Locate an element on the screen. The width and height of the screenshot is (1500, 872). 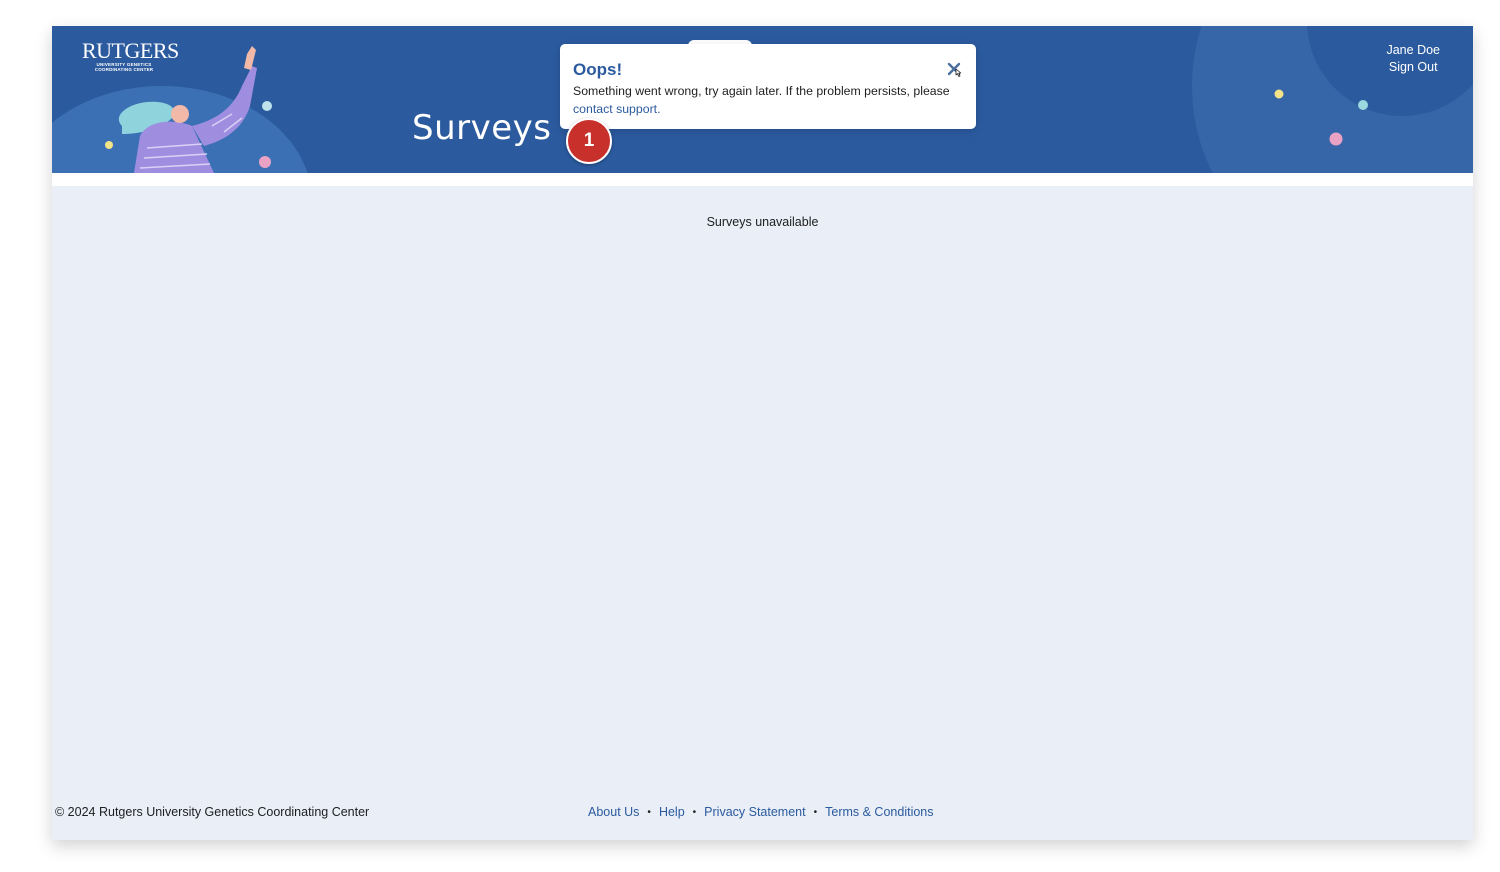
footer-link-about-us: About Us is located at coordinates (613, 812).